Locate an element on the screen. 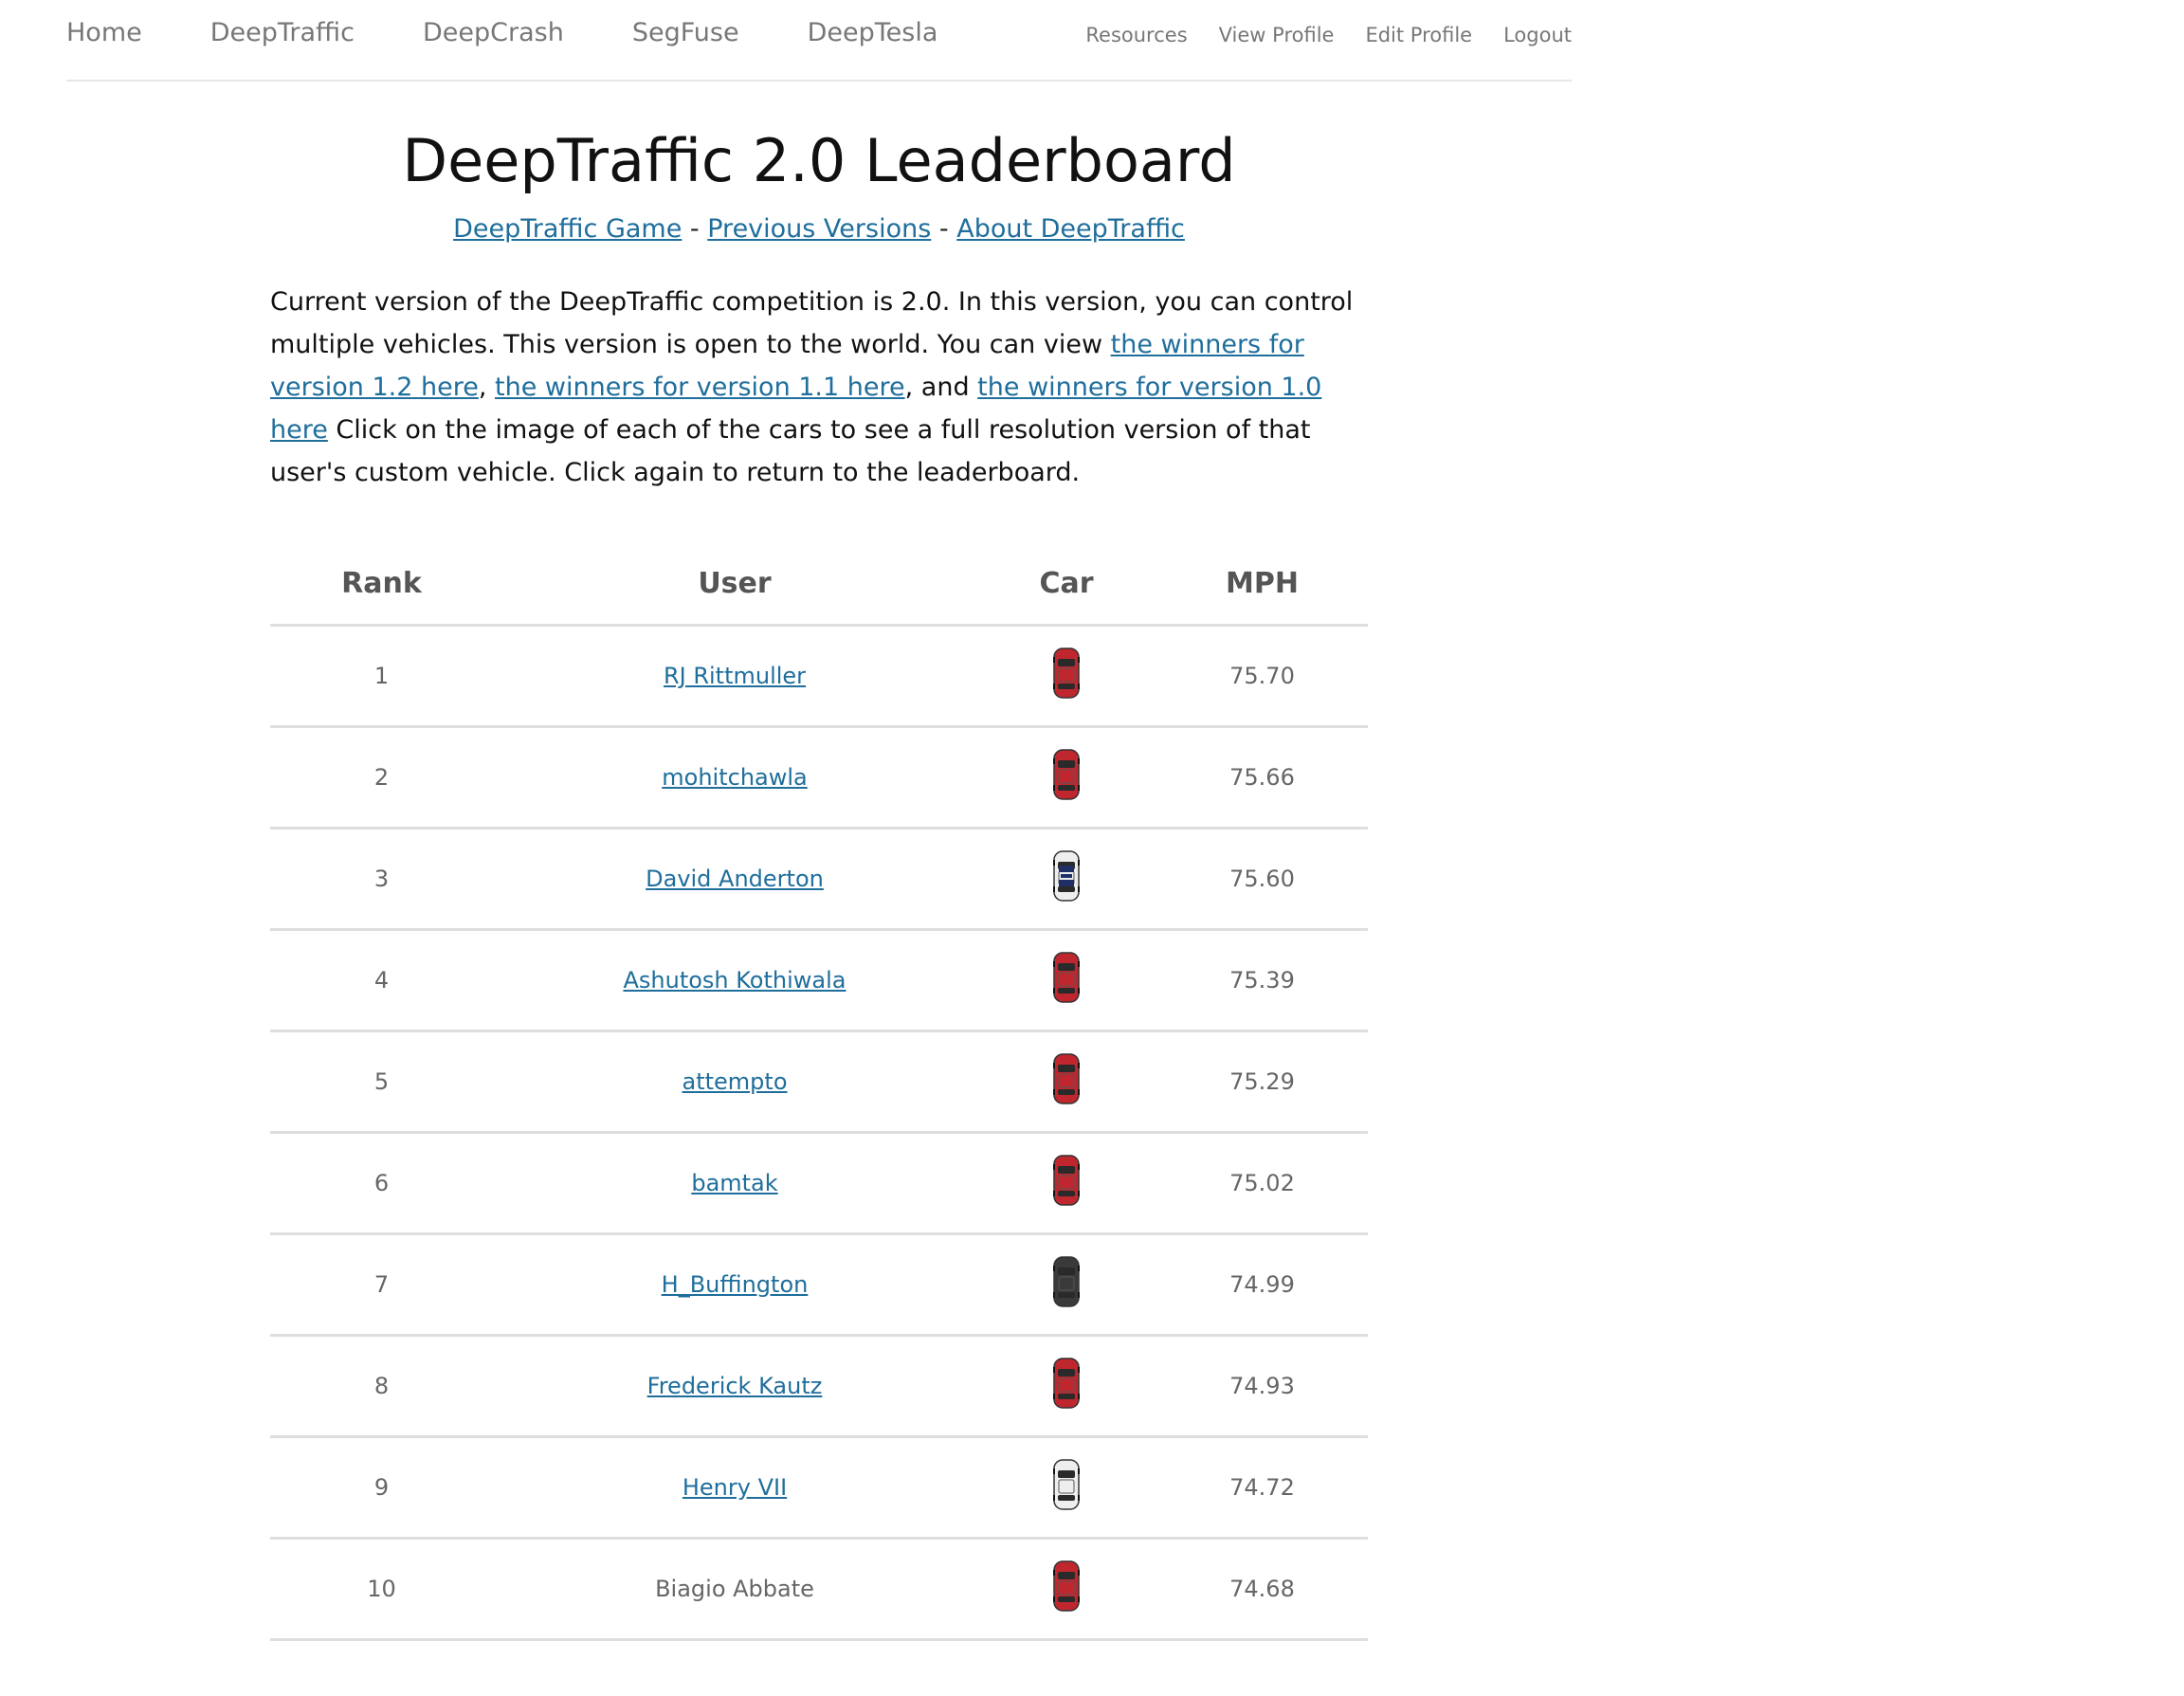 This screenshot has height=1696, width=2184. nav-home-link: Home is located at coordinates (104, 33).